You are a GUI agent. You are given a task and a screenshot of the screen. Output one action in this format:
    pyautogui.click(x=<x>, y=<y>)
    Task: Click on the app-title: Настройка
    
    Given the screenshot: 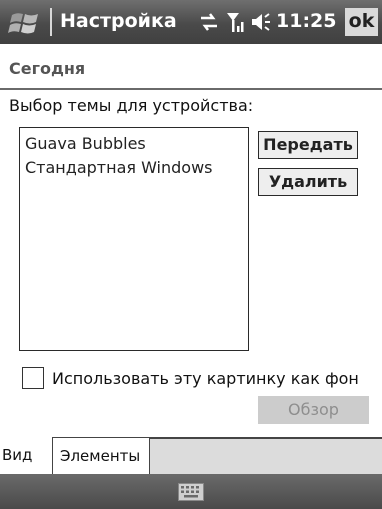 What is the action you would take?
    pyautogui.click(x=118, y=21)
    